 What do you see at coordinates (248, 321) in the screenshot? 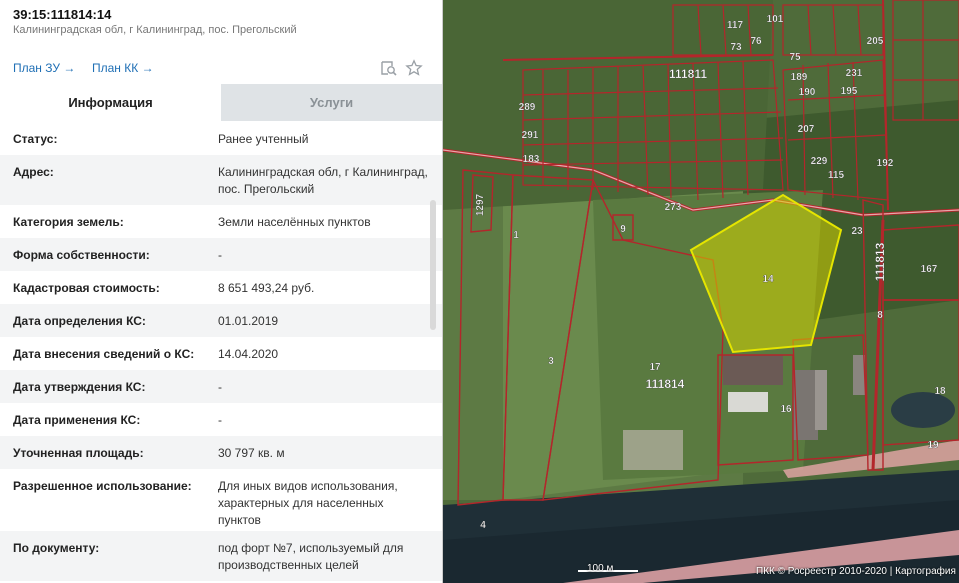
I see `attribute-value: 01.01.2019` at bounding box center [248, 321].